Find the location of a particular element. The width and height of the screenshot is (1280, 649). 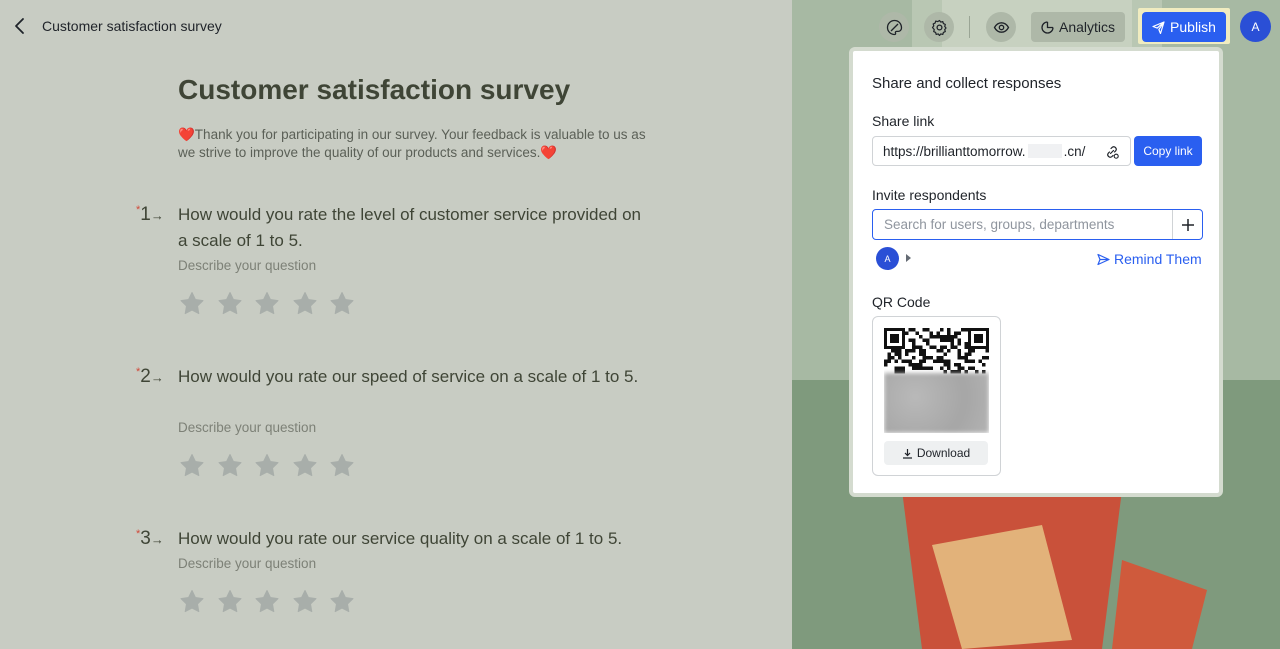

link-prefix: https://brillianttomorrow. is located at coordinates (954, 151).